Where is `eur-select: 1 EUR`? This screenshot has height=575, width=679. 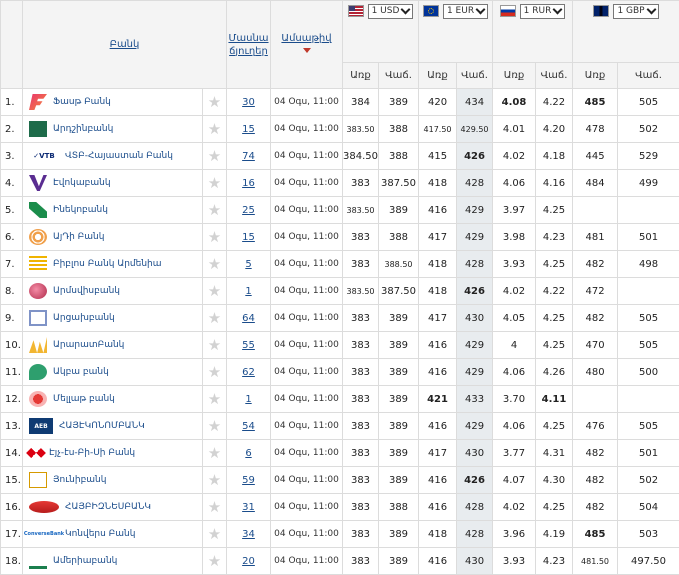 eur-select: 1 EUR is located at coordinates (465, 11).